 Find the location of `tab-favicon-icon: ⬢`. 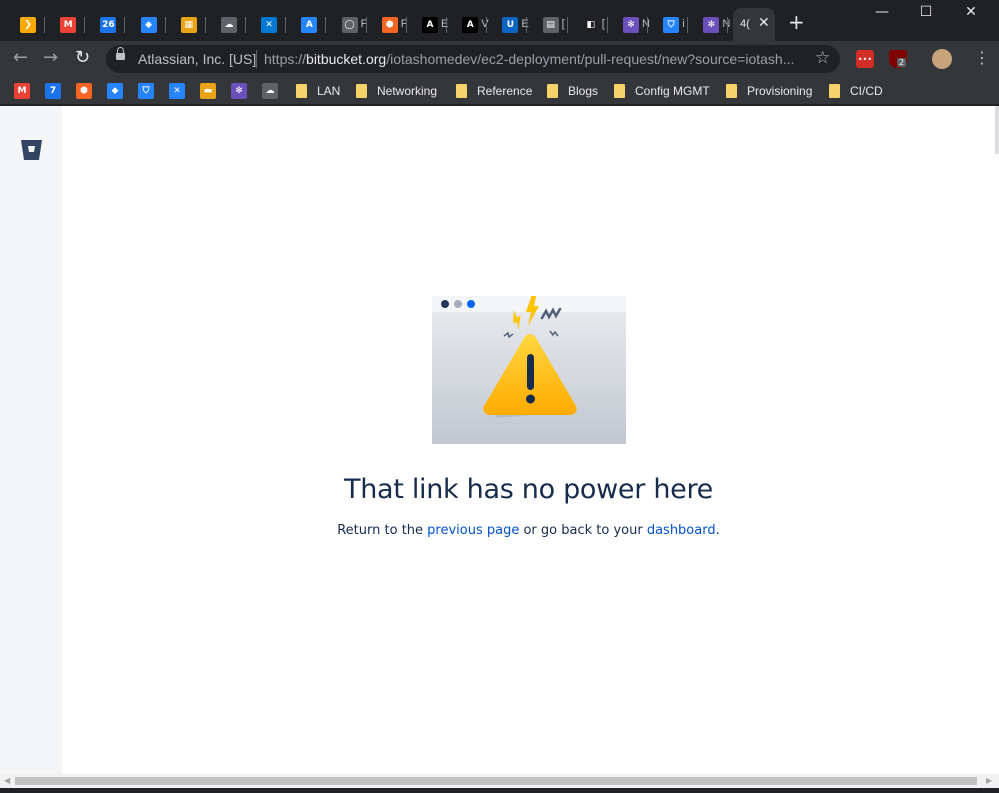

tab-favicon-icon: ⬢ is located at coordinates (389, 24).